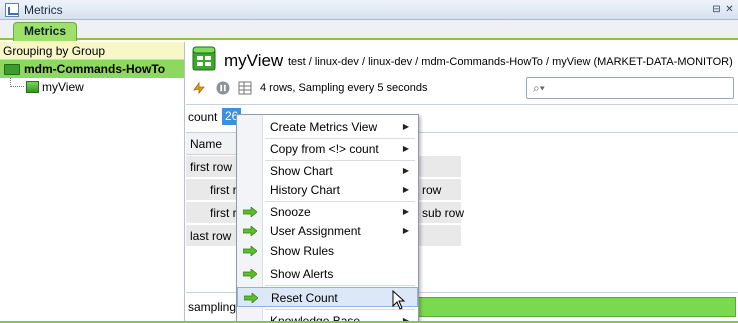  What do you see at coordinates (315, 231) in the screenshot?
I see `menu-item-label: User Assignment` at bounding box center [315, 231].